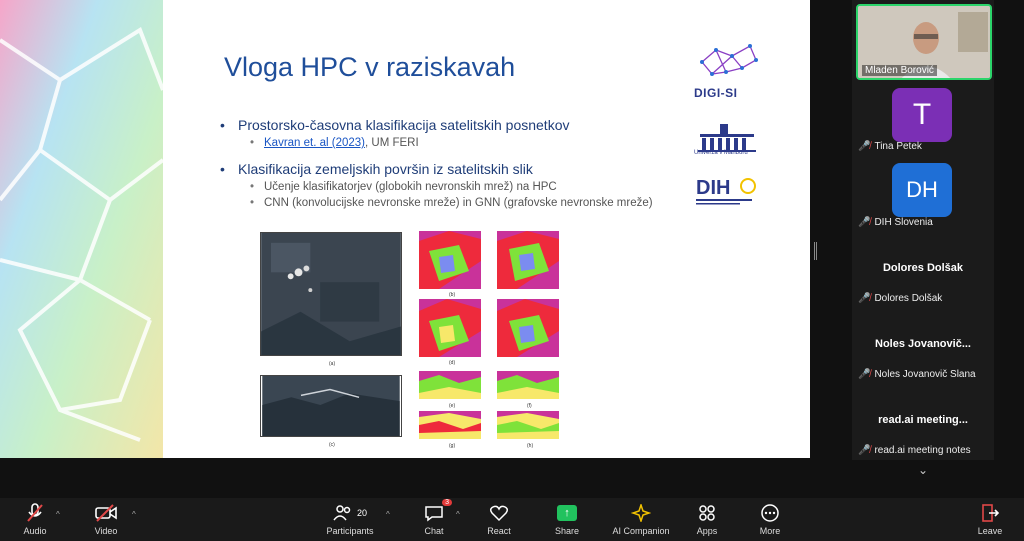 Image resolution: width=1024 pixels, height=541 pixels. I want to click on video-button: Video, so click(106, 519).